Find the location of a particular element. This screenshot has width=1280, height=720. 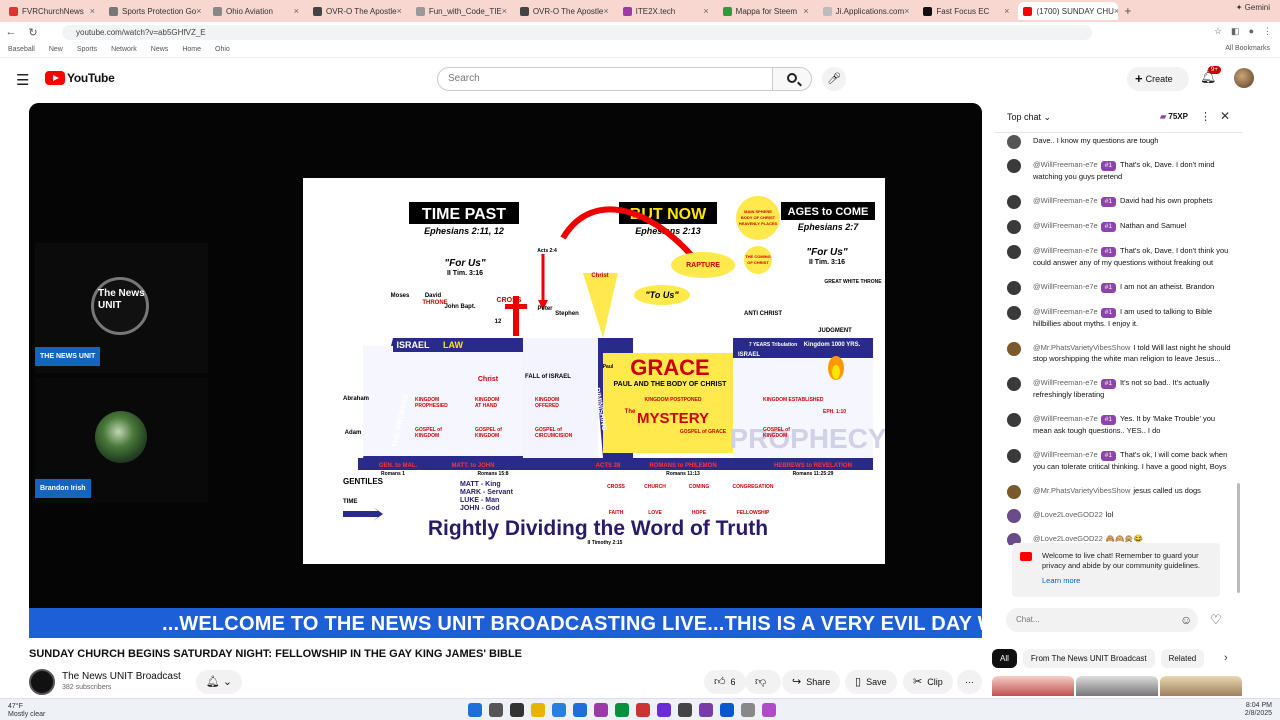

browser-tab: FVRChurchNews × is located at coordinates (52, 11).